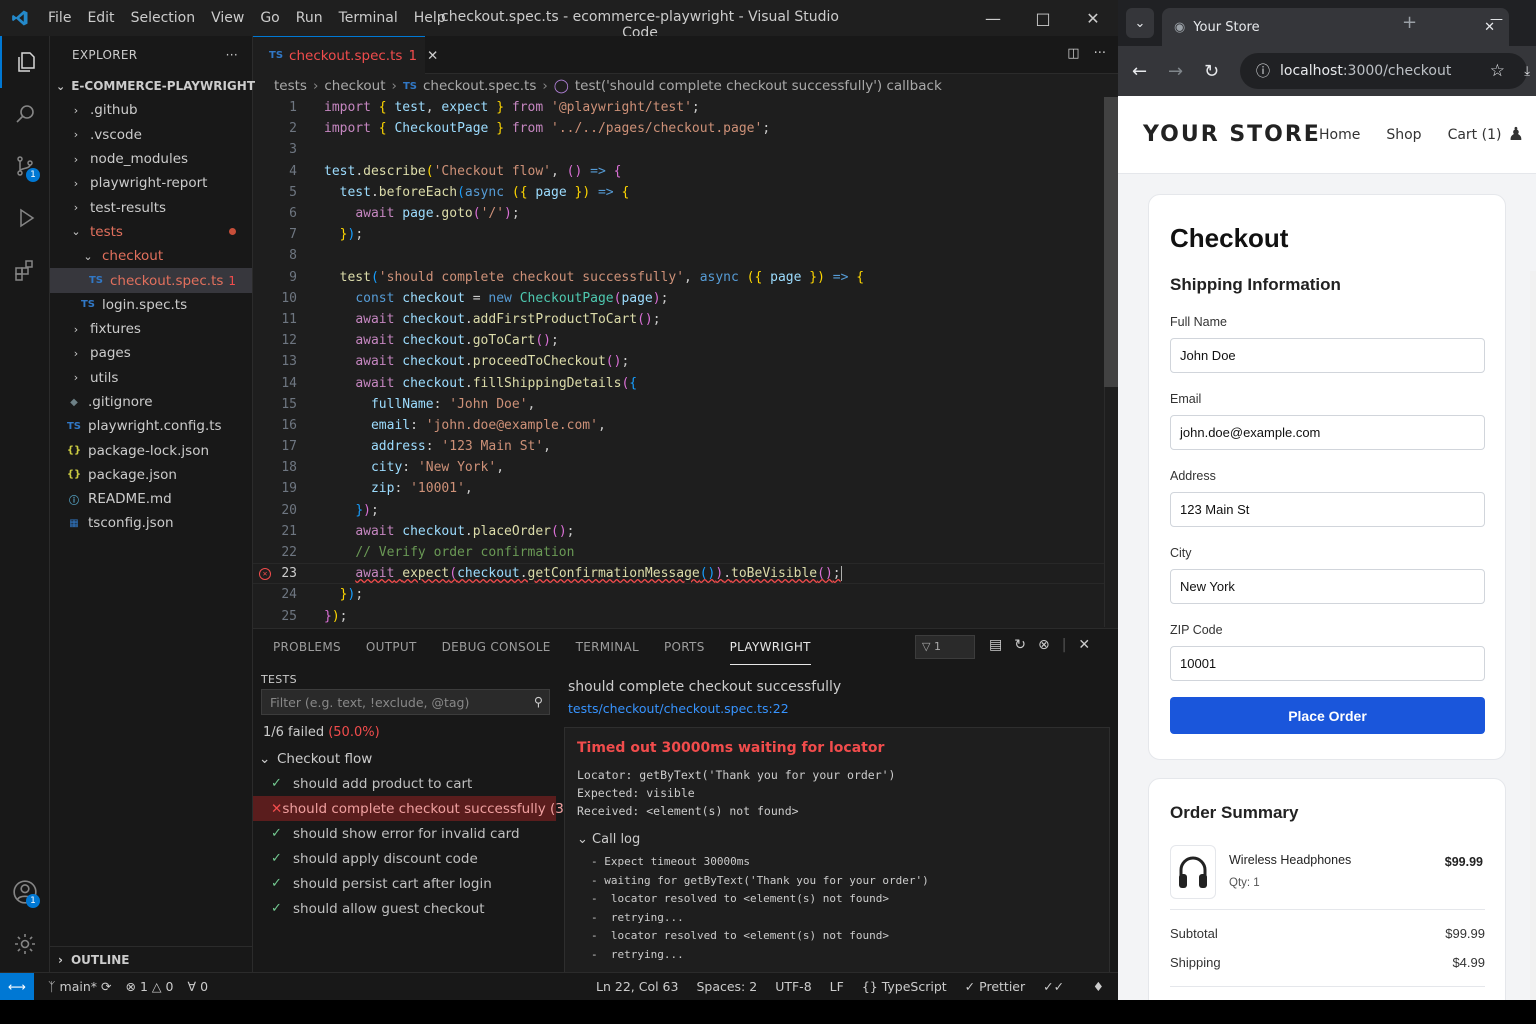 Image resolution: width=1536 pixels, height=1024 pixels. What do you see at coordinates (151, 159) in the screenshot?
I see `tree-folder-node-modules: › node_modules` at bounding box center [151, 159].